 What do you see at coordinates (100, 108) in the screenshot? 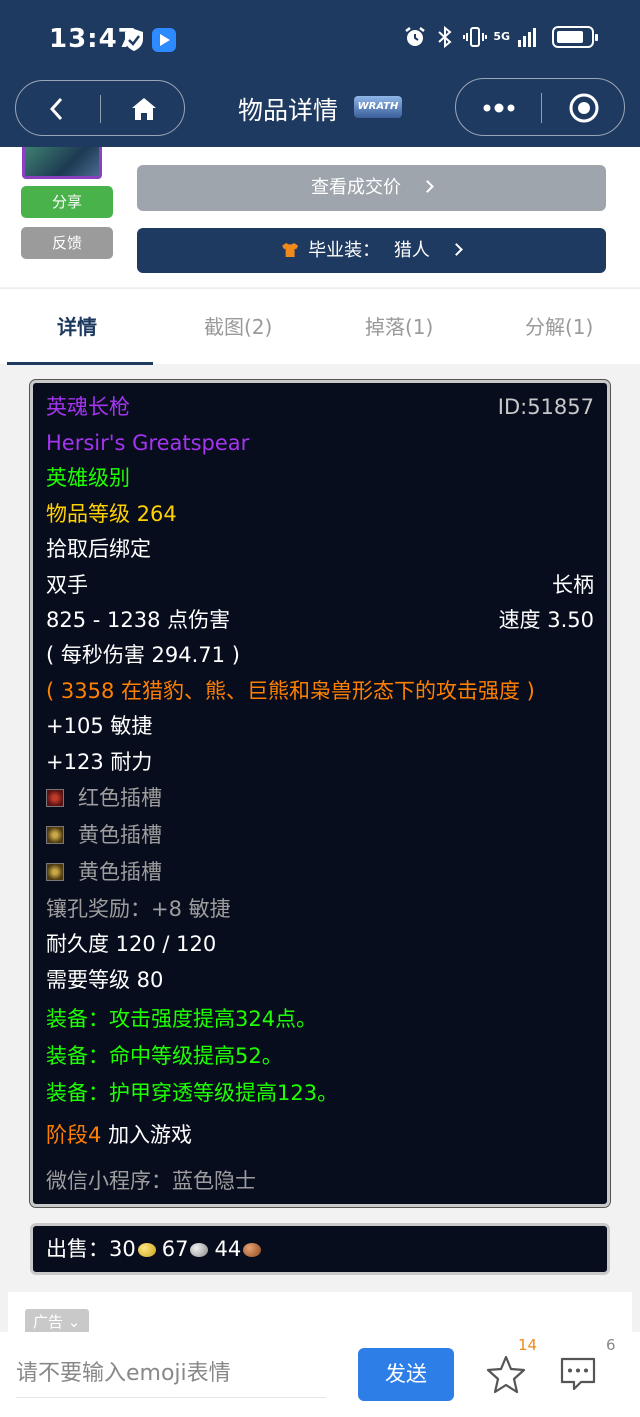
I see `nav-left-capsule` at bounding box center [100, 108].